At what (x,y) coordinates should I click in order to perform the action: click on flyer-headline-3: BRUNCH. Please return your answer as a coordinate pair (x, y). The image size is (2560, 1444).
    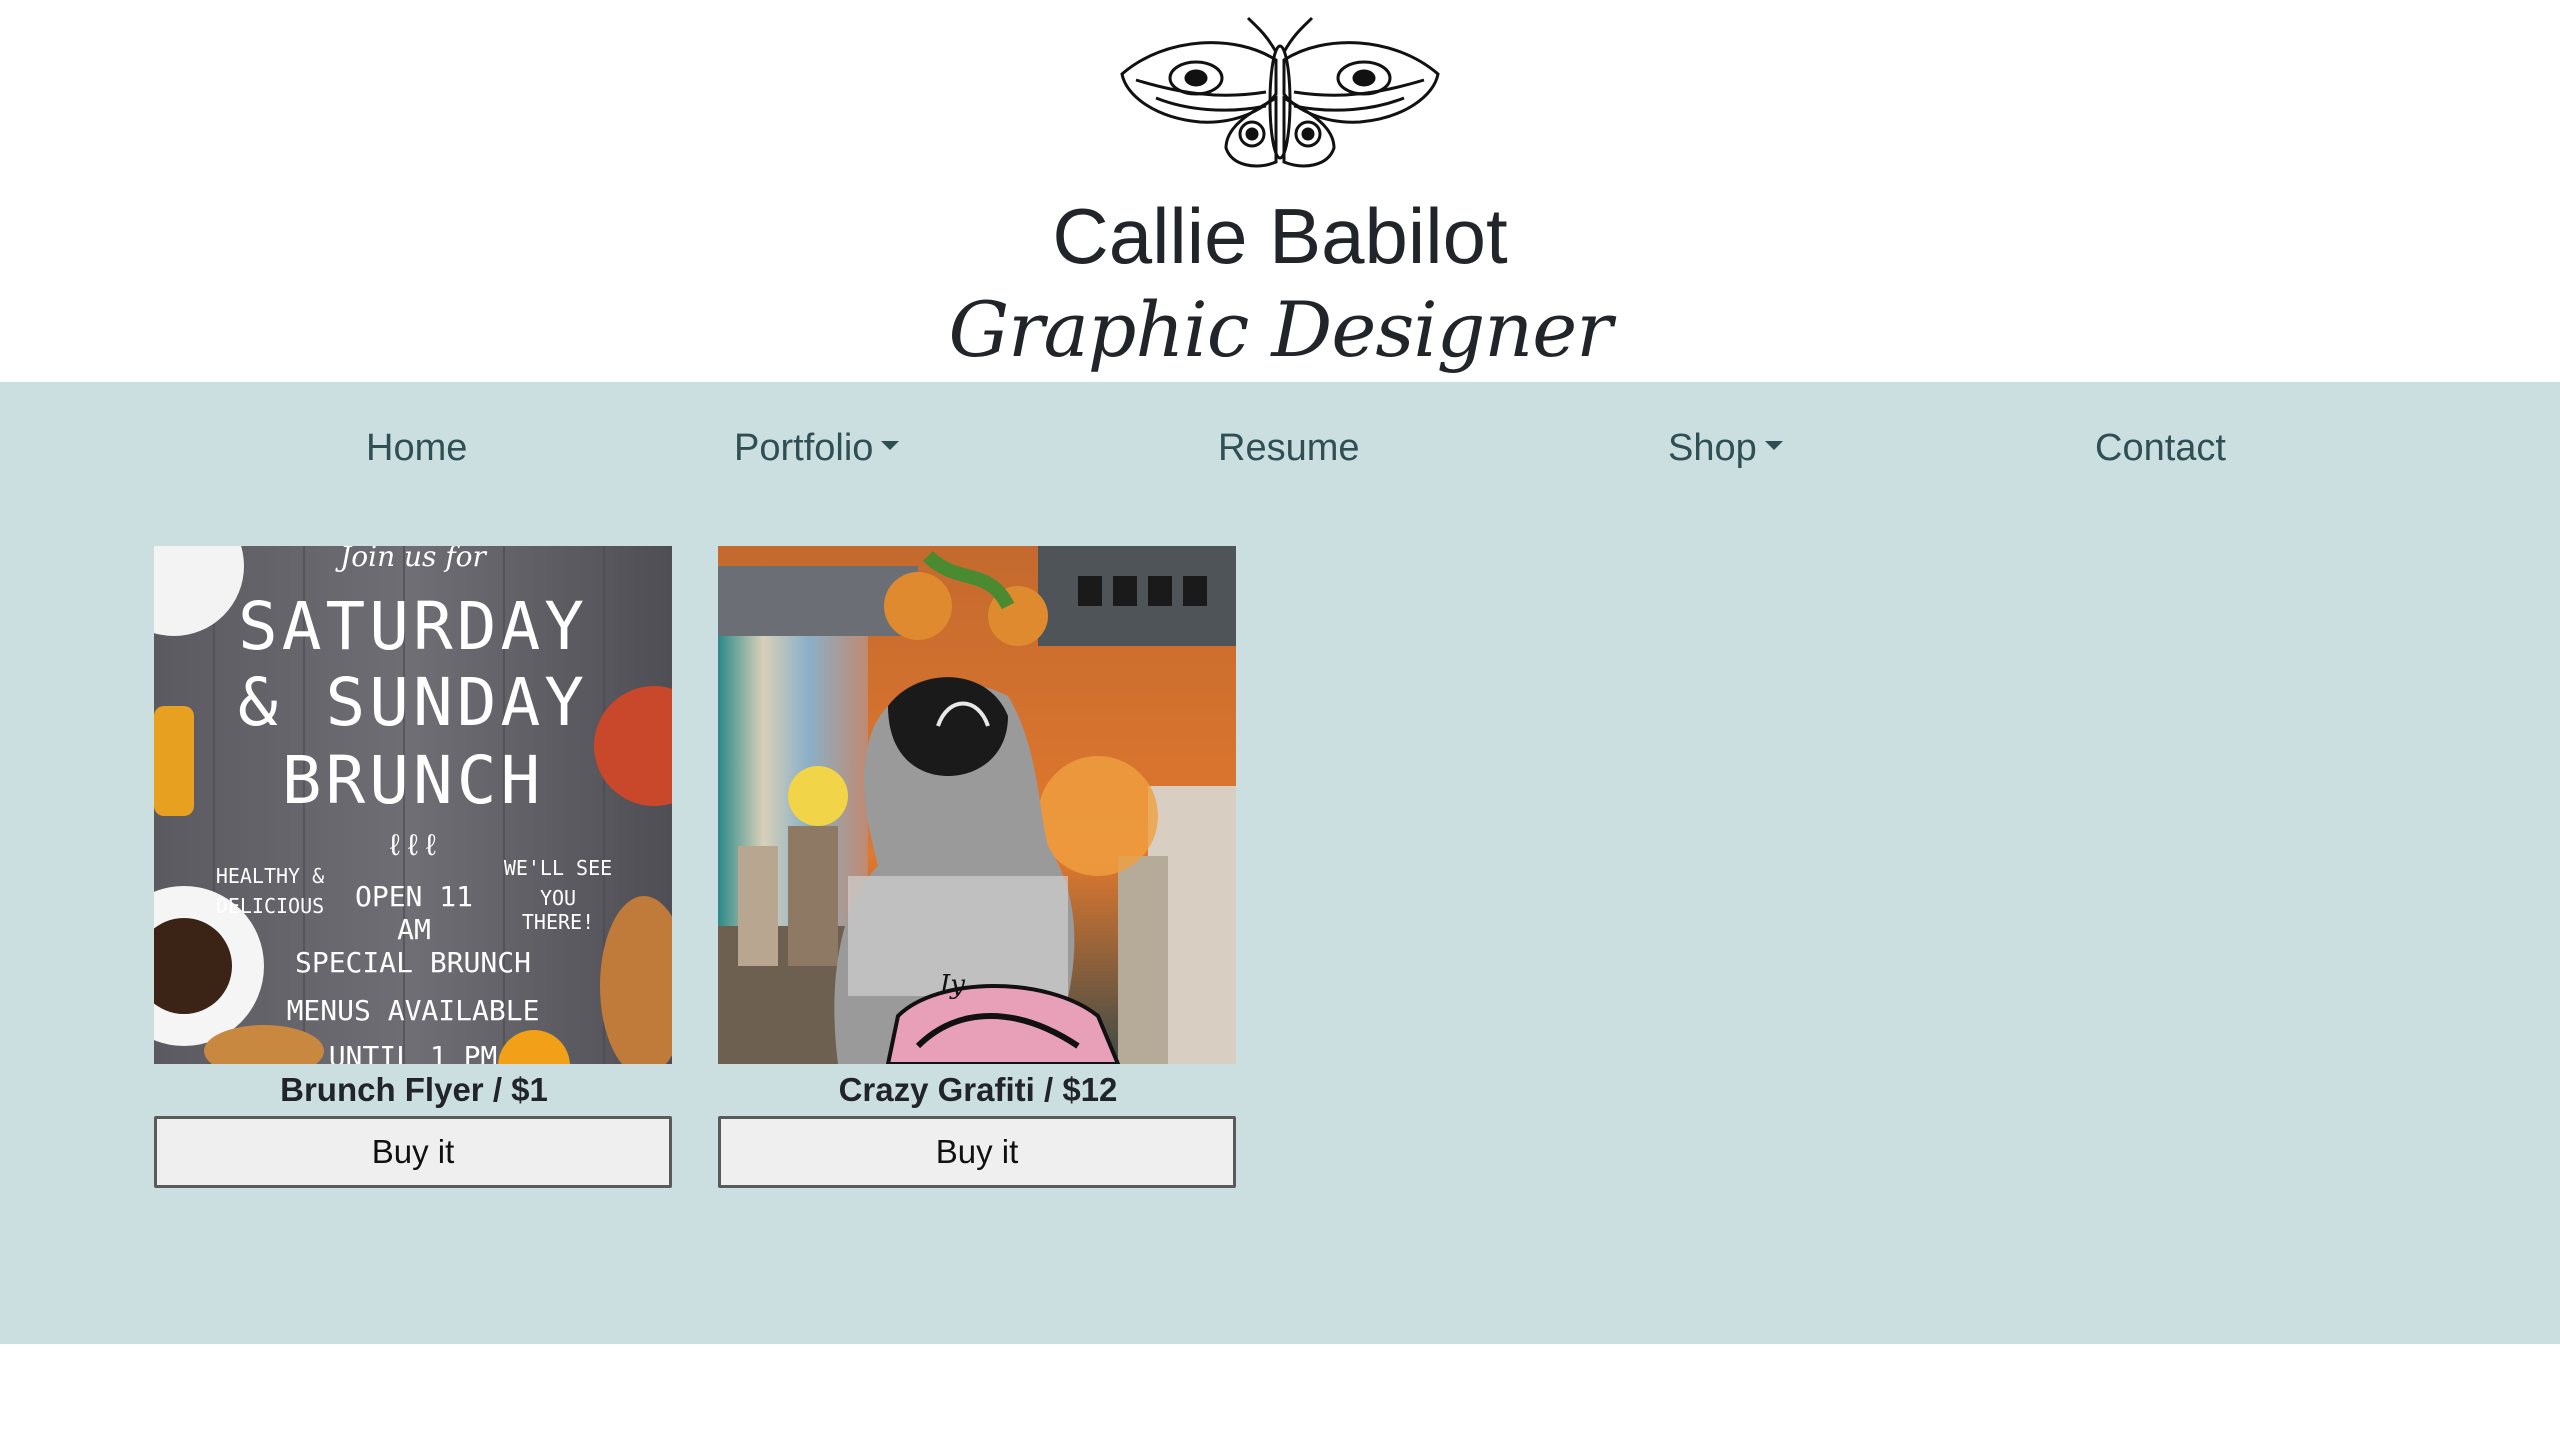
    Looking at the image, I should click on (413, 780).